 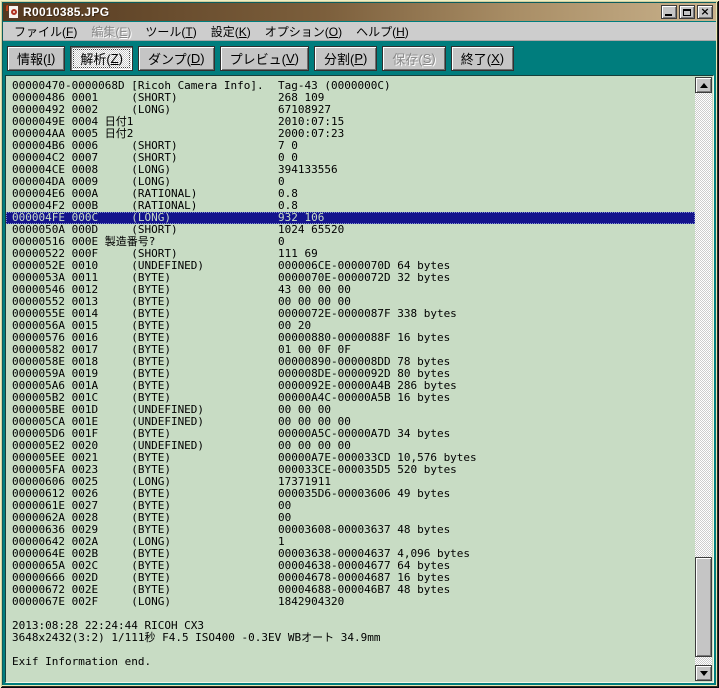 What do you see at coordinates (311, 601) in the screenshot?
I see `exif-row-value: 1842904320` at bounding box center [311, 601].